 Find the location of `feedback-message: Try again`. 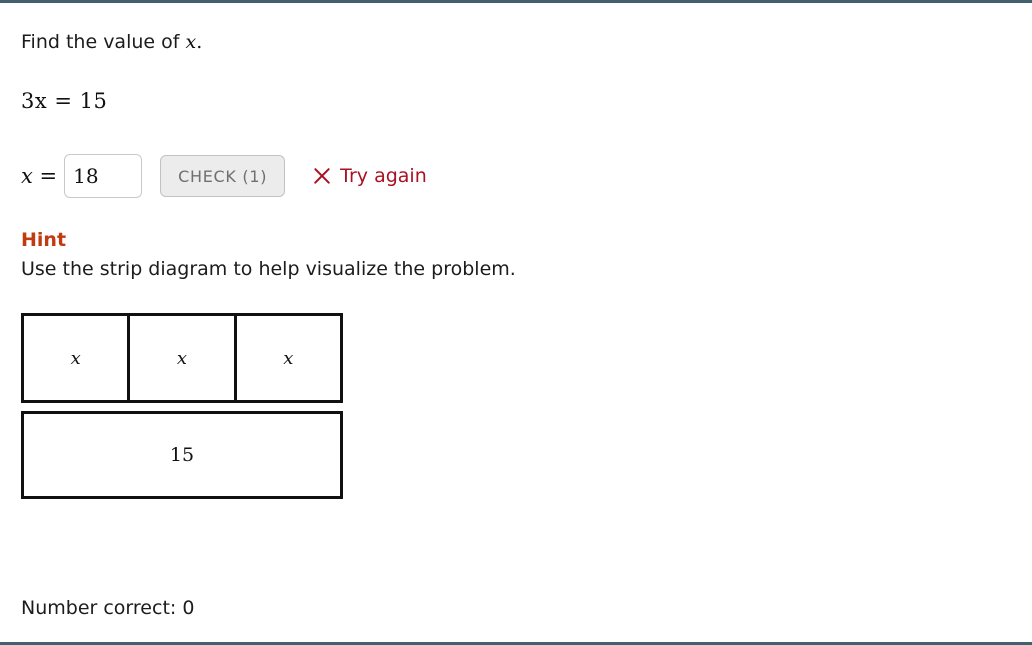

feedback-message: Try again is located at coordinates (370, 176).